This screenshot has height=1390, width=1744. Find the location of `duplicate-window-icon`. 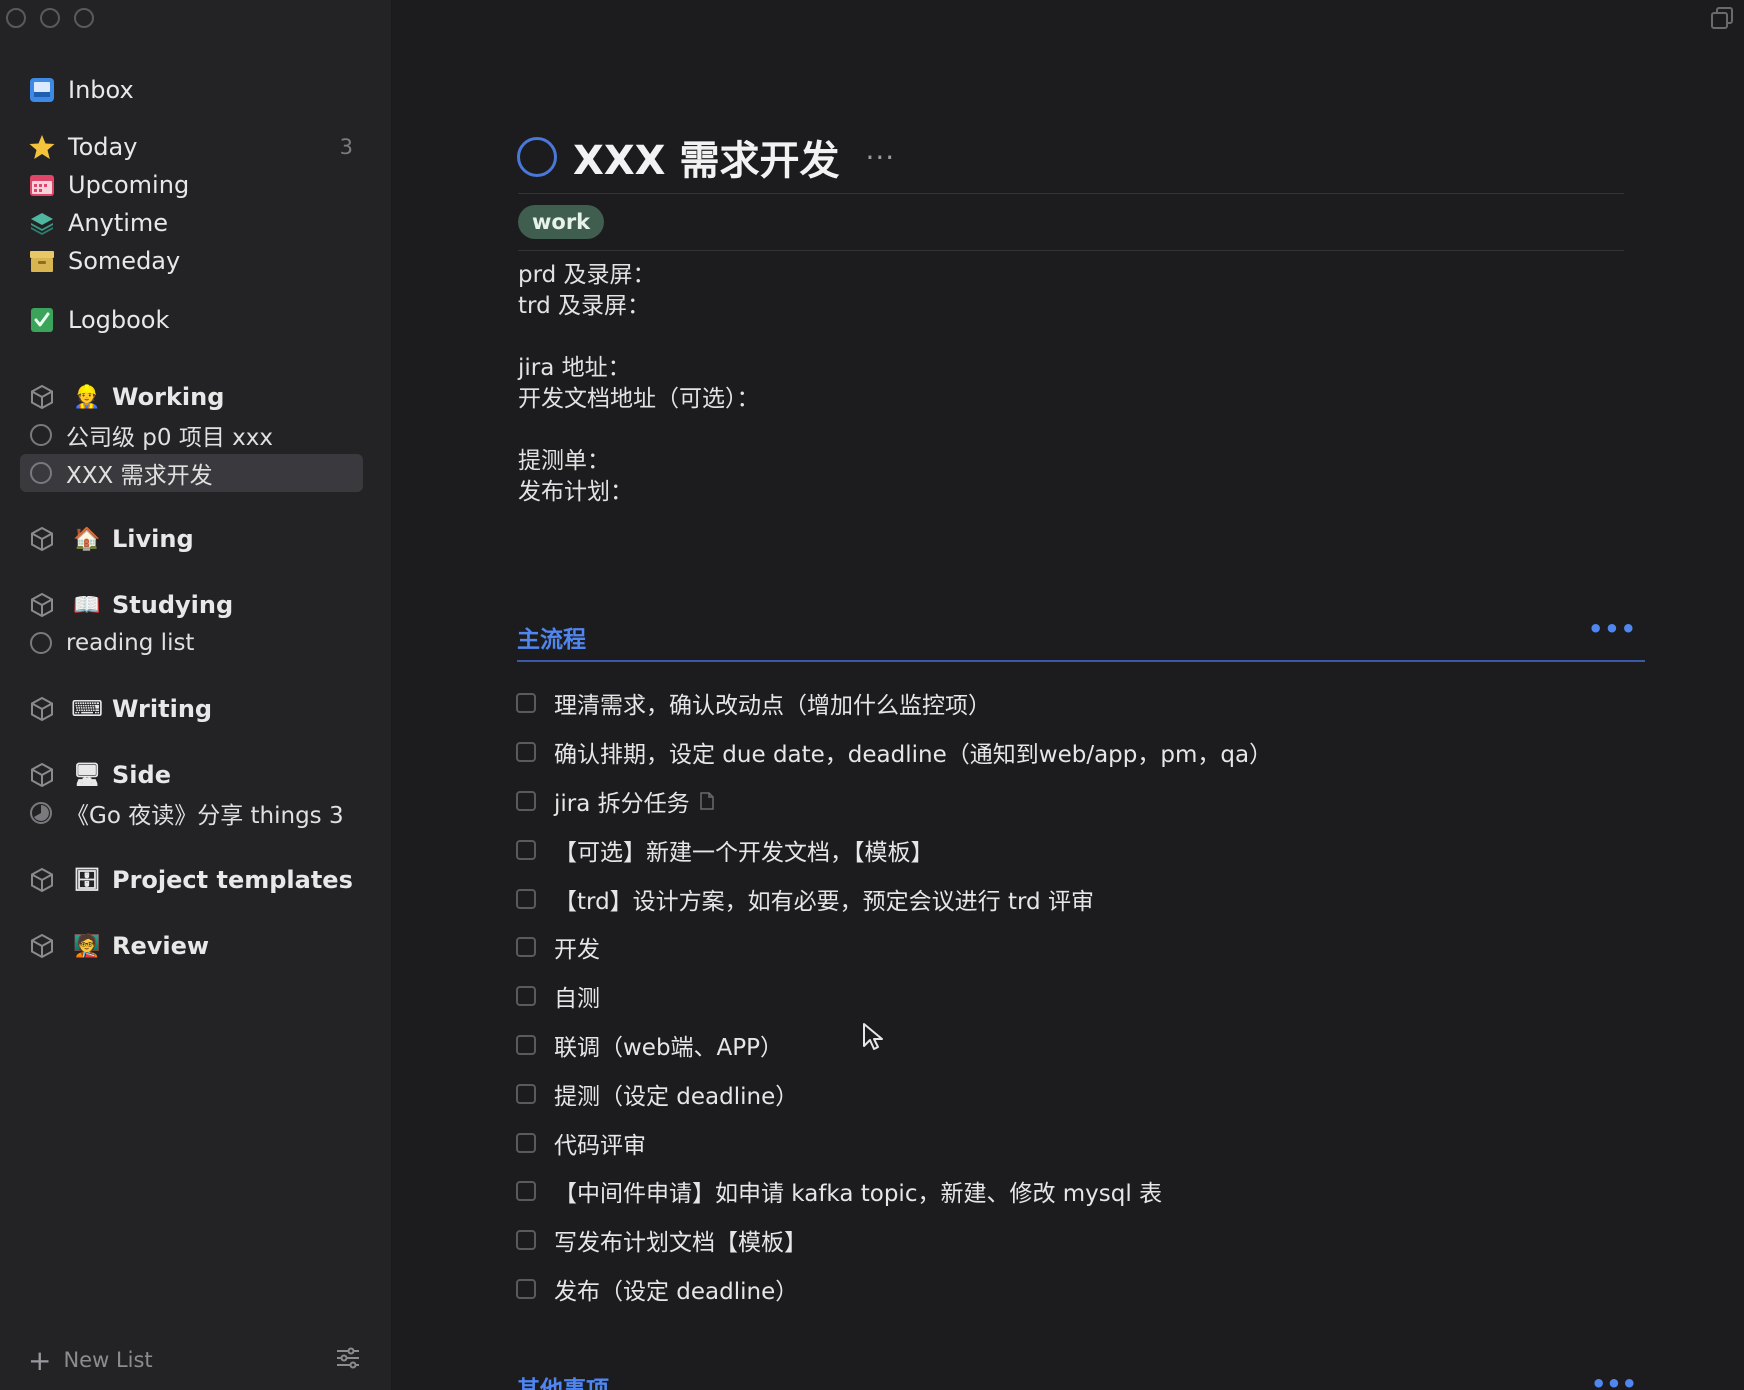

duplicate-window-icon is located at coordinates (1722, 20).